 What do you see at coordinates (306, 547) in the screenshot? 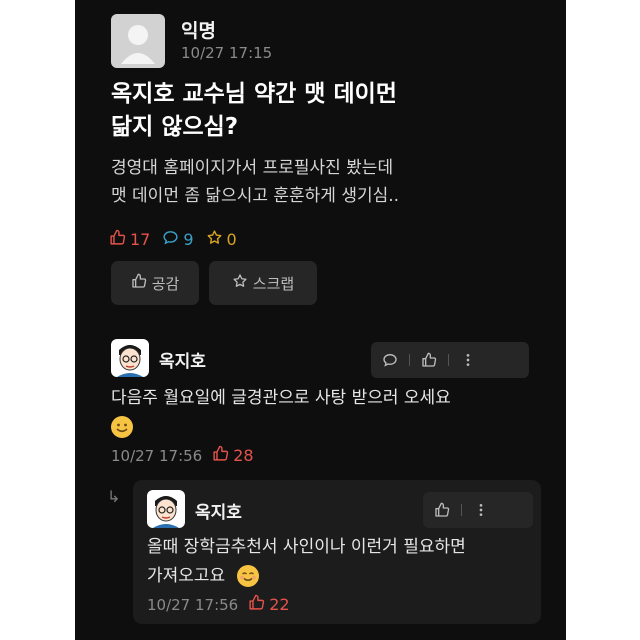
I see `reply-text-line1: 올때 장학금추천서 사인이나 이런거 필요하면` at bounding box center [306, 547].